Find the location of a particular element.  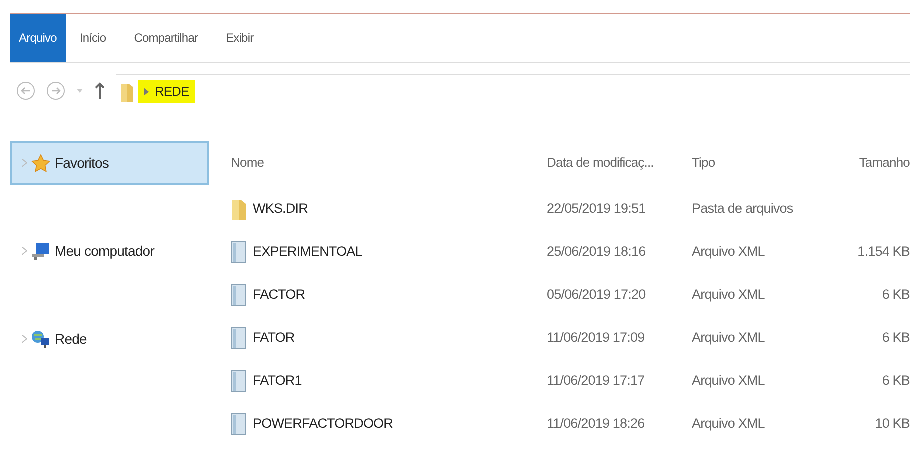

dropdown-icon is located at coordinates (80, 91).